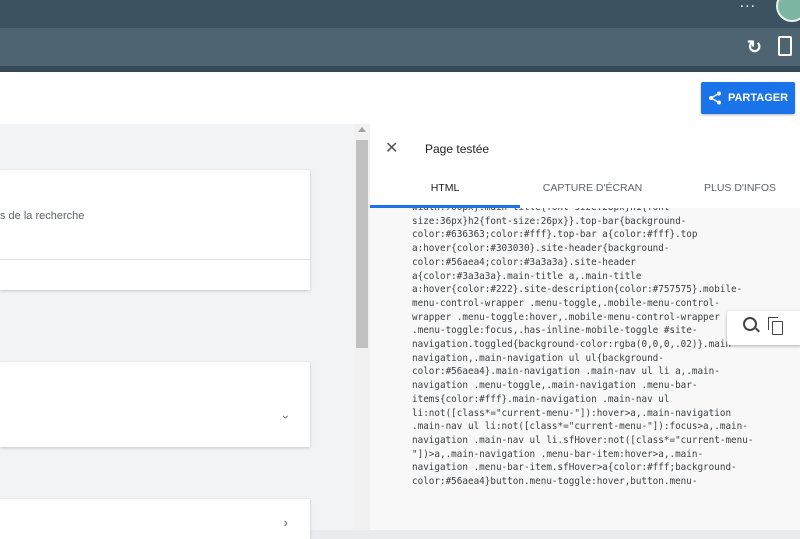  I want to click on device-icon, so click(785, 46).